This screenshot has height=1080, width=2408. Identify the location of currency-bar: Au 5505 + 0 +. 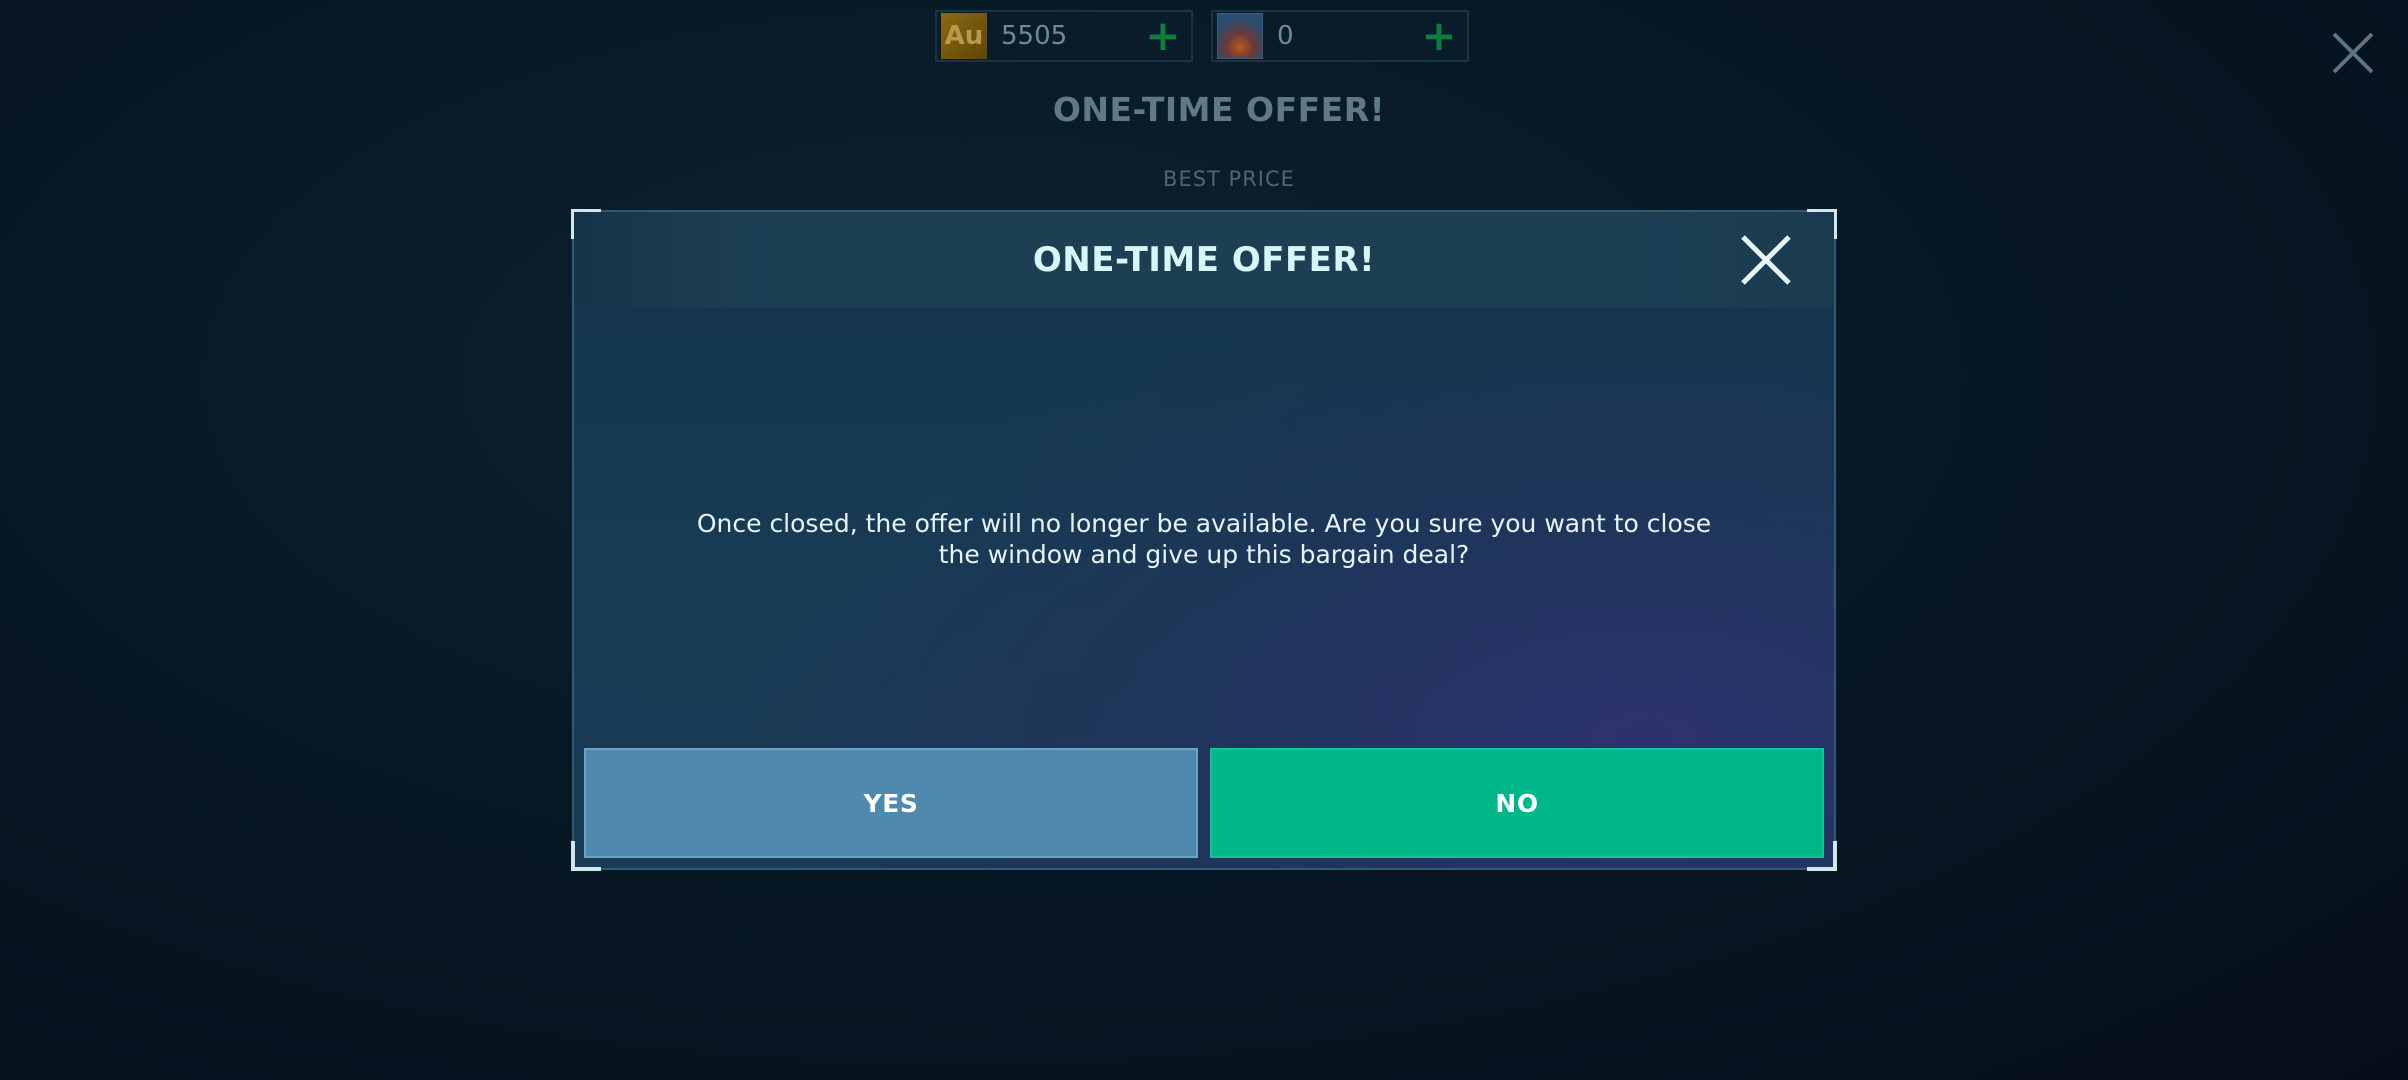
(1202, 36).